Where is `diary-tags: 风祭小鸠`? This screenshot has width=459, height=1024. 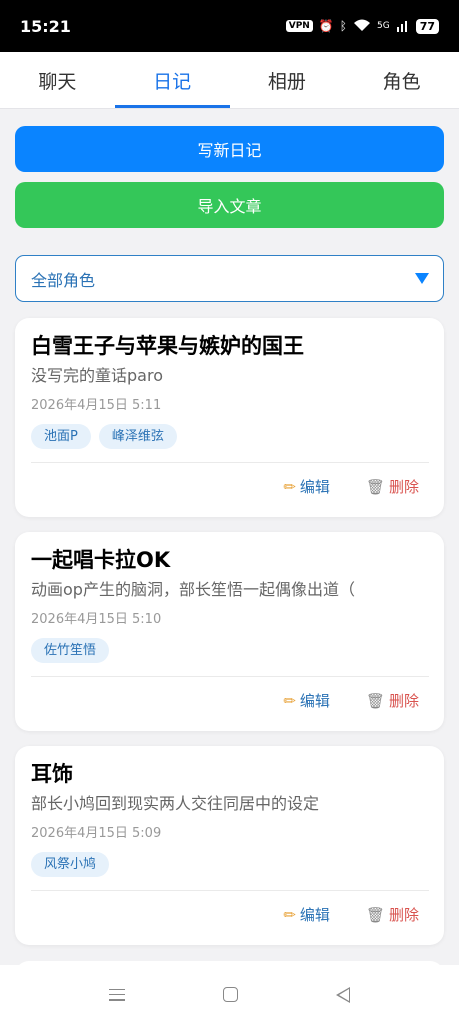 diary-tags: 风祭小鸠 is located at coordinates (230, 864).